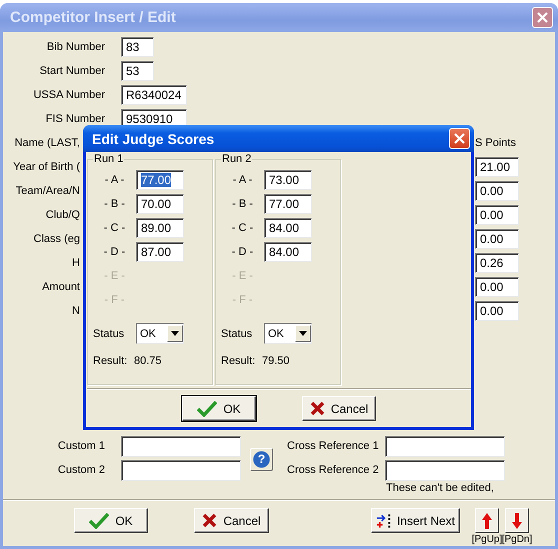  Describe the element at coordinates (288, 180) in the screenshot. I see `score-field: 73.00` at that location.